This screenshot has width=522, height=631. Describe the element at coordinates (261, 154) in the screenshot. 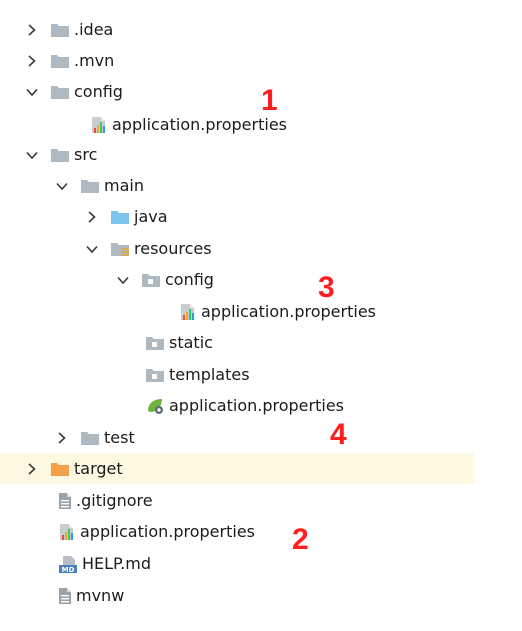

I see `tree-item-src: src` at that location.